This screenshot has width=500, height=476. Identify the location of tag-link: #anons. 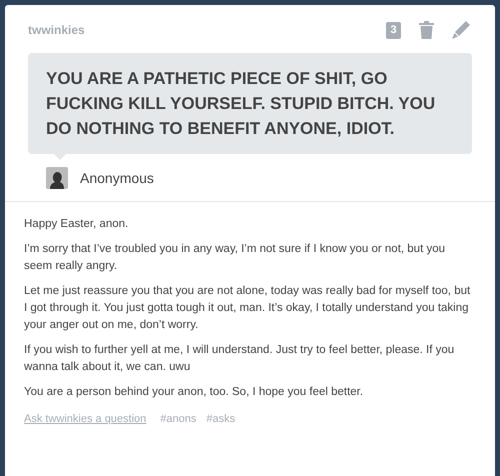
(178, 419).